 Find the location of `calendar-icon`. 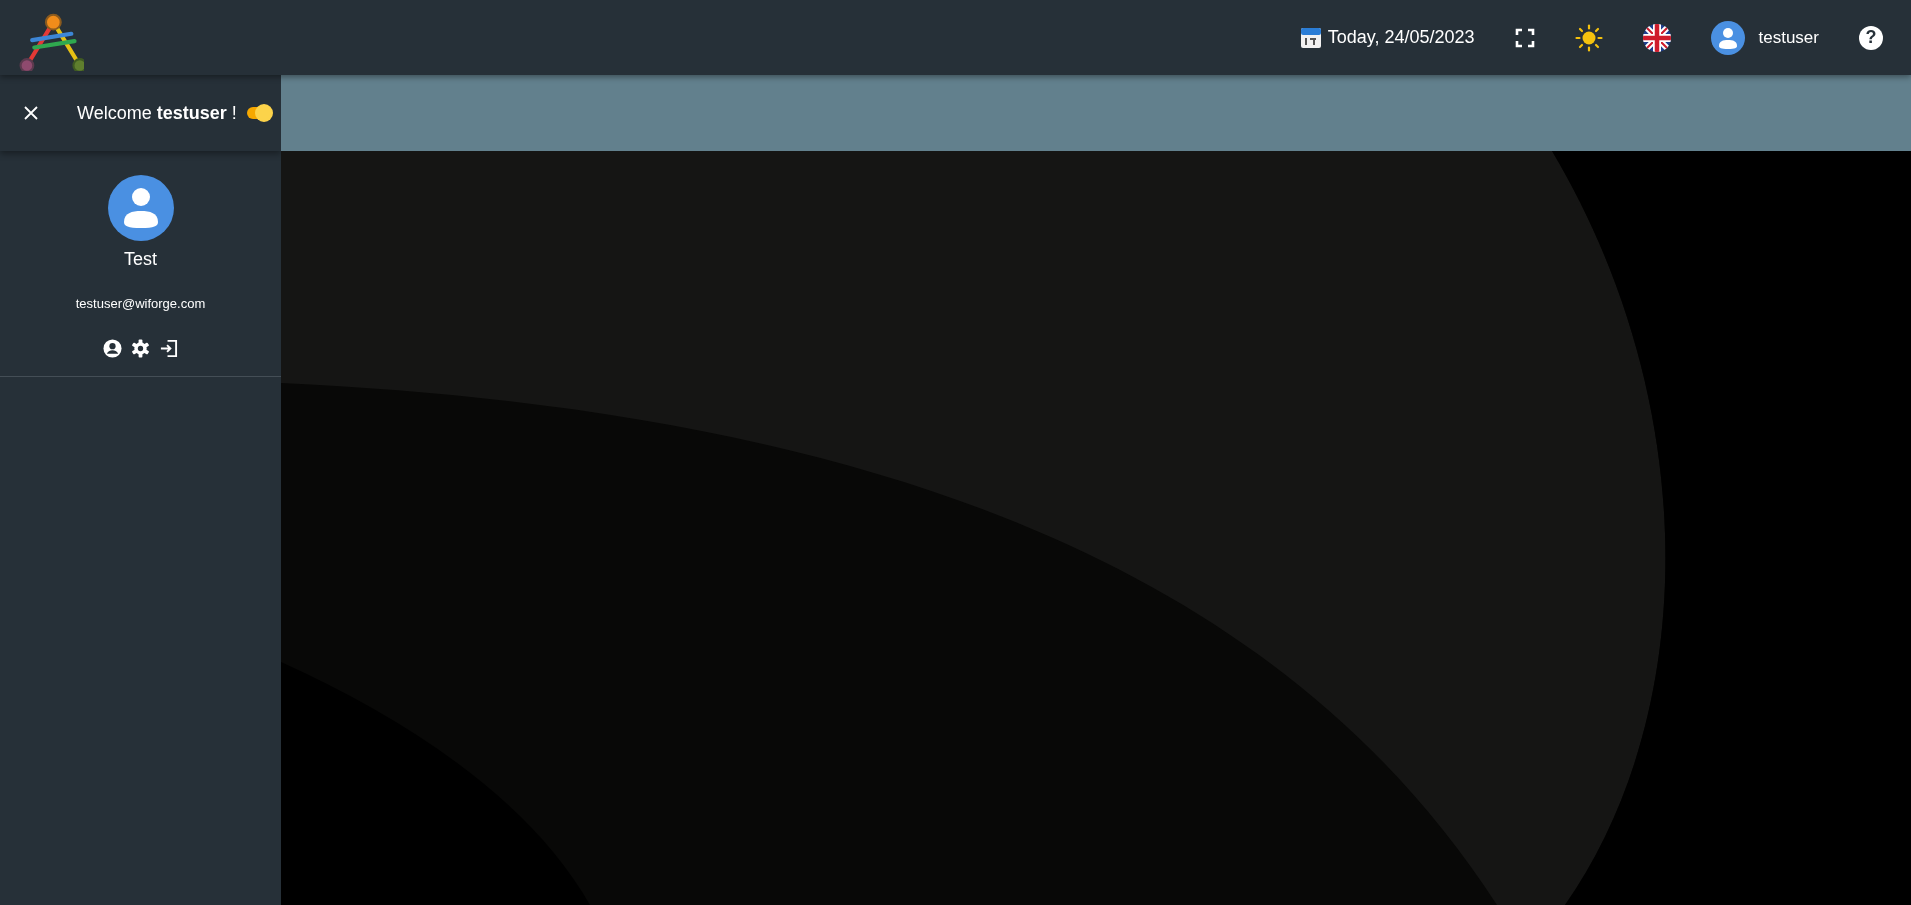

calendar-icon is located at coordinates (1310, 37).